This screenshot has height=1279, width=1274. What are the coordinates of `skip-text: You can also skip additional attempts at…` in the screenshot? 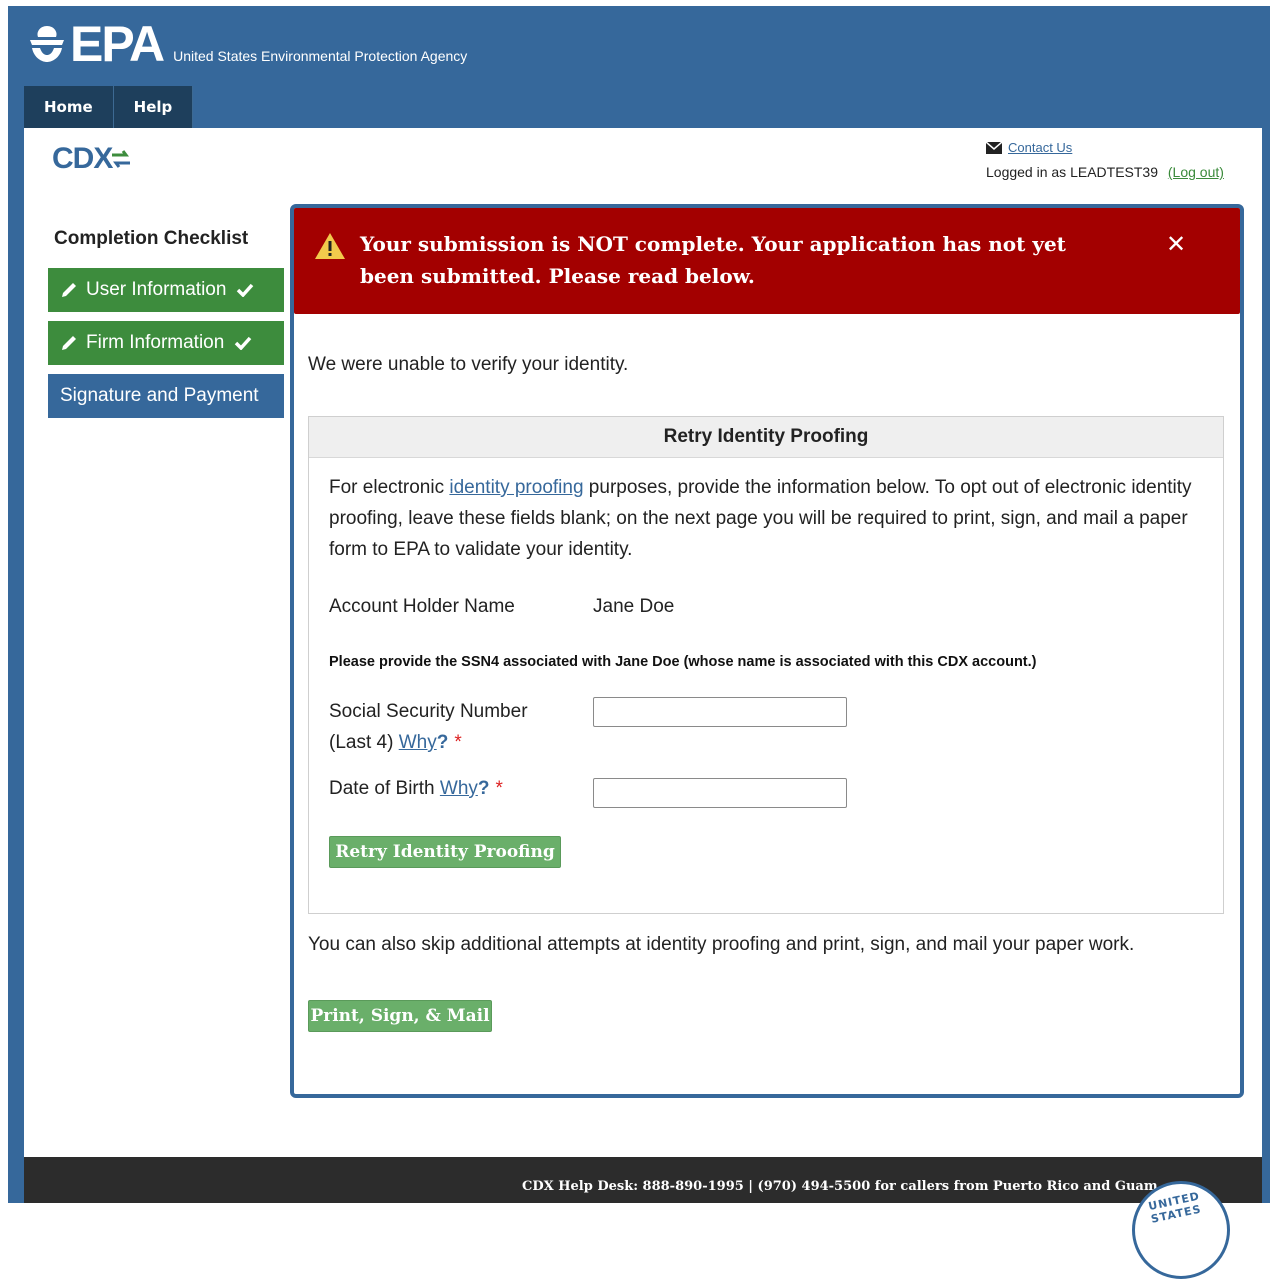 It's located at (721, 944).